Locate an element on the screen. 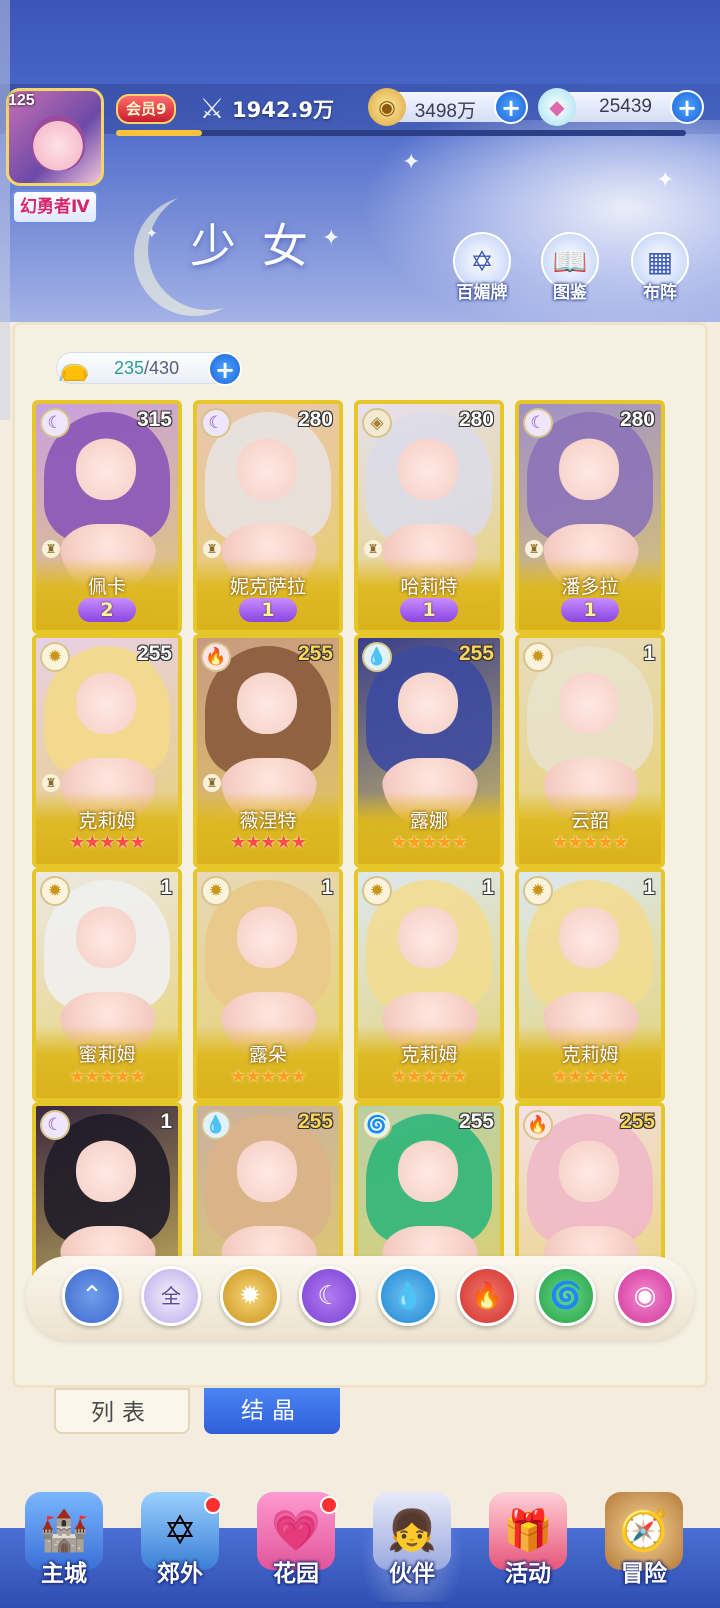 The image size is (720, 1608). capacity-current: 235 is located at coordinates (129, 368).